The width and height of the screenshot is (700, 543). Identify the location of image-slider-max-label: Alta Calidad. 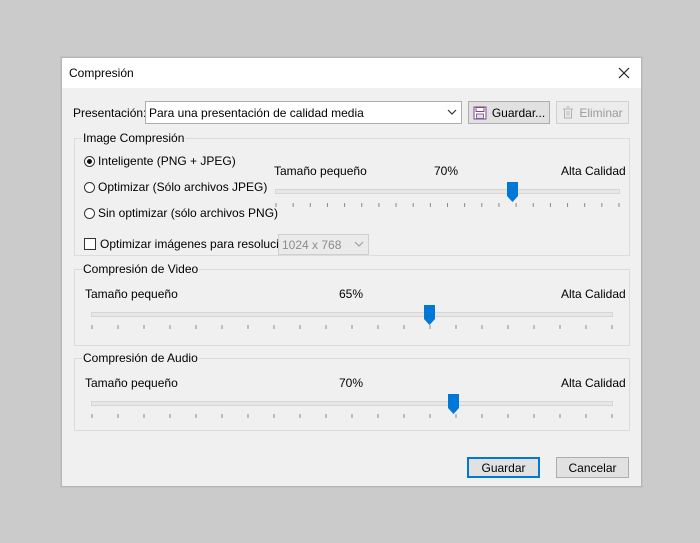
(593, 171).